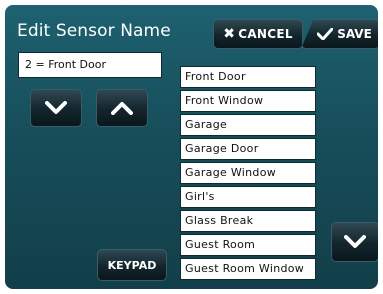 Image resolution: width=383 pixels, height=294 pixels. What do you see at coordinates (248, 77) in the screenshot?
I see `list-item: Front Door` at bounding box center [248, 77].